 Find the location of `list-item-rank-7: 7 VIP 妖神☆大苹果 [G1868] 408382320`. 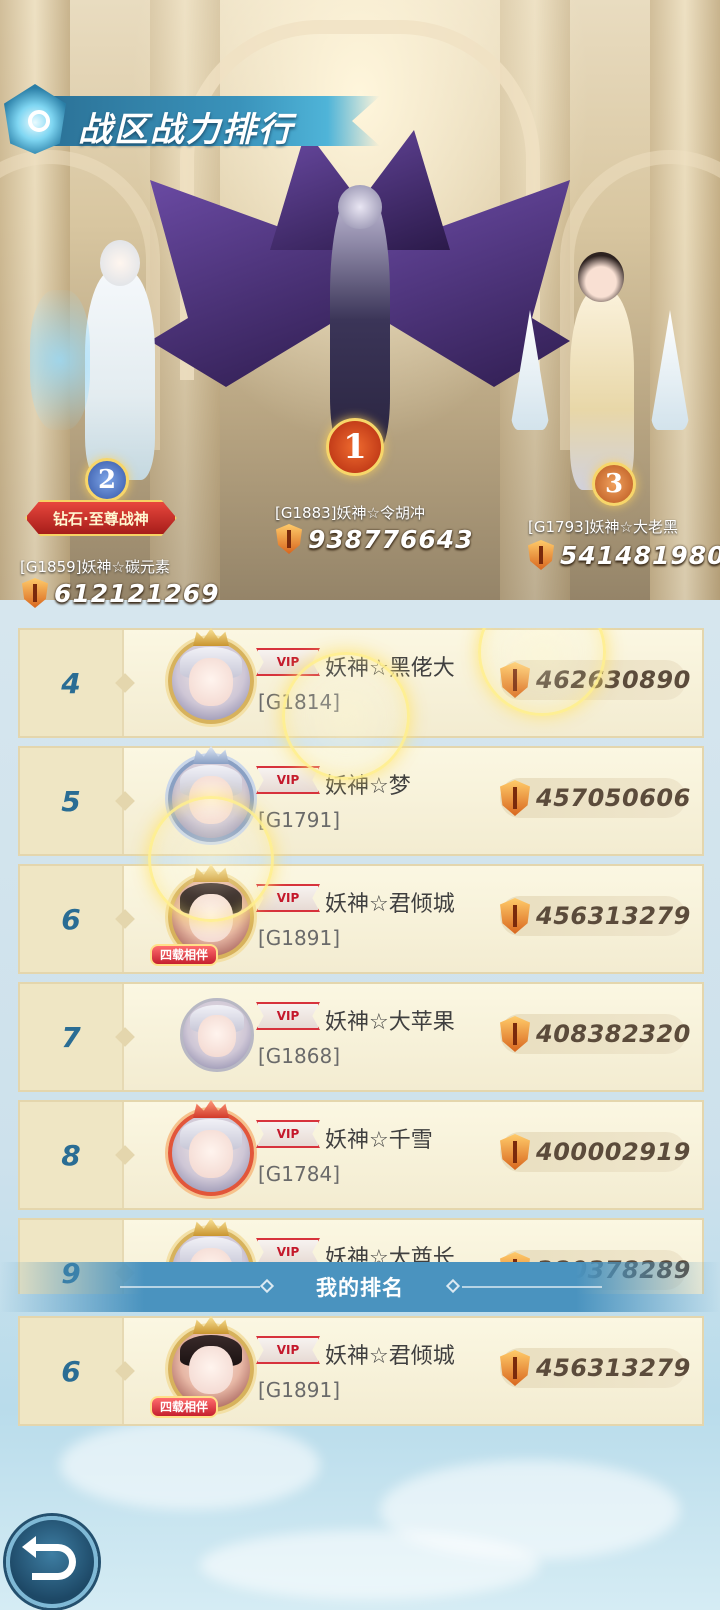

list-item-rank-7: 7 VIP 妖神☆大苹果 [G1868] 408382320 is located at coordinates (361, 1037).